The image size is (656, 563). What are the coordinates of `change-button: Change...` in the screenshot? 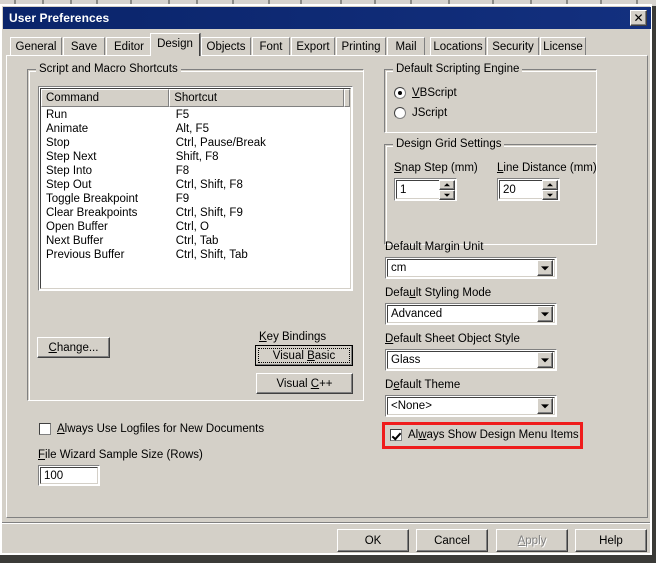 It's located at (73, 347).